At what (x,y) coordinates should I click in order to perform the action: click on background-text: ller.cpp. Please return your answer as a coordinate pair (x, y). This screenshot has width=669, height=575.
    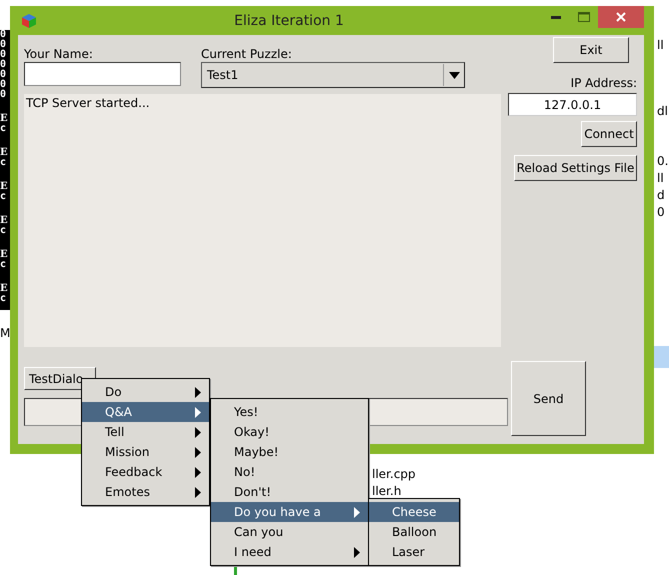
    Looking at the image, I should click on (394, 474).